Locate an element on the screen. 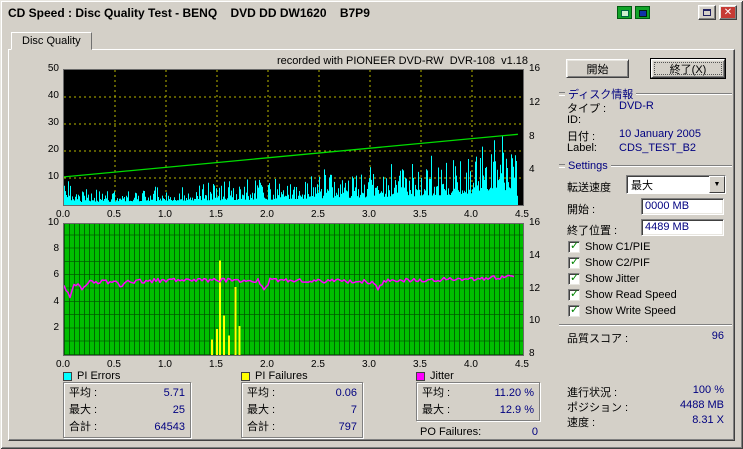 The image size is (743, 449). tick-label: 0.0 is located at coordinates (63, 364).